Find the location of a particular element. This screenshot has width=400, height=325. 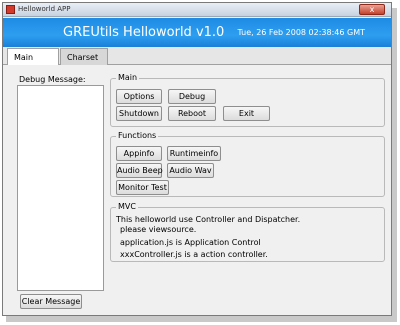

close-button: x is located at coordinates (372, 9).